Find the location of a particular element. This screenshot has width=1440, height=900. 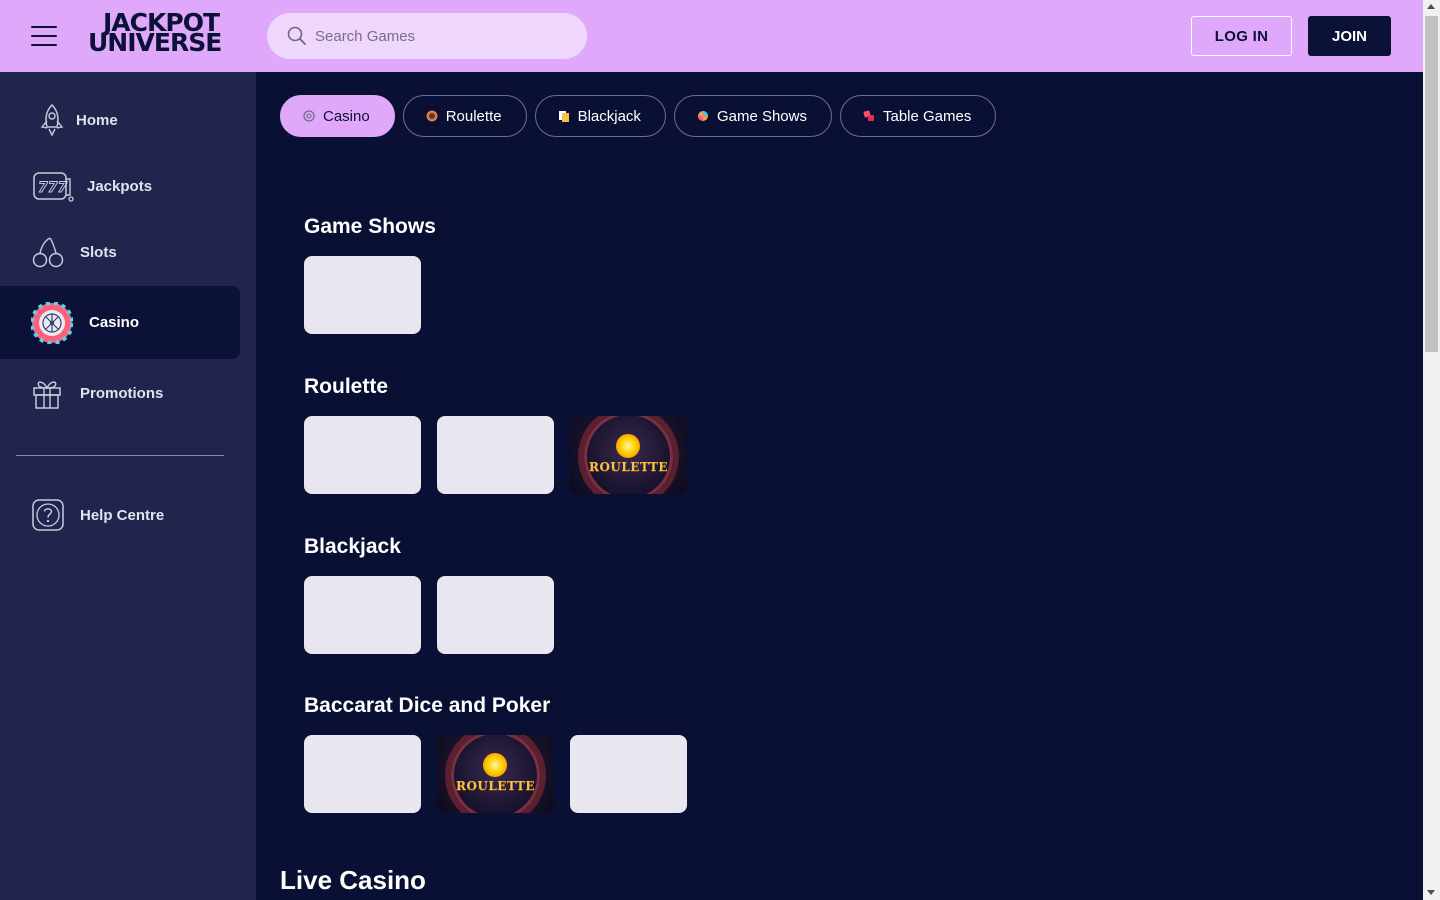

roulette-chip-icon is located at coordinates (432, 116).